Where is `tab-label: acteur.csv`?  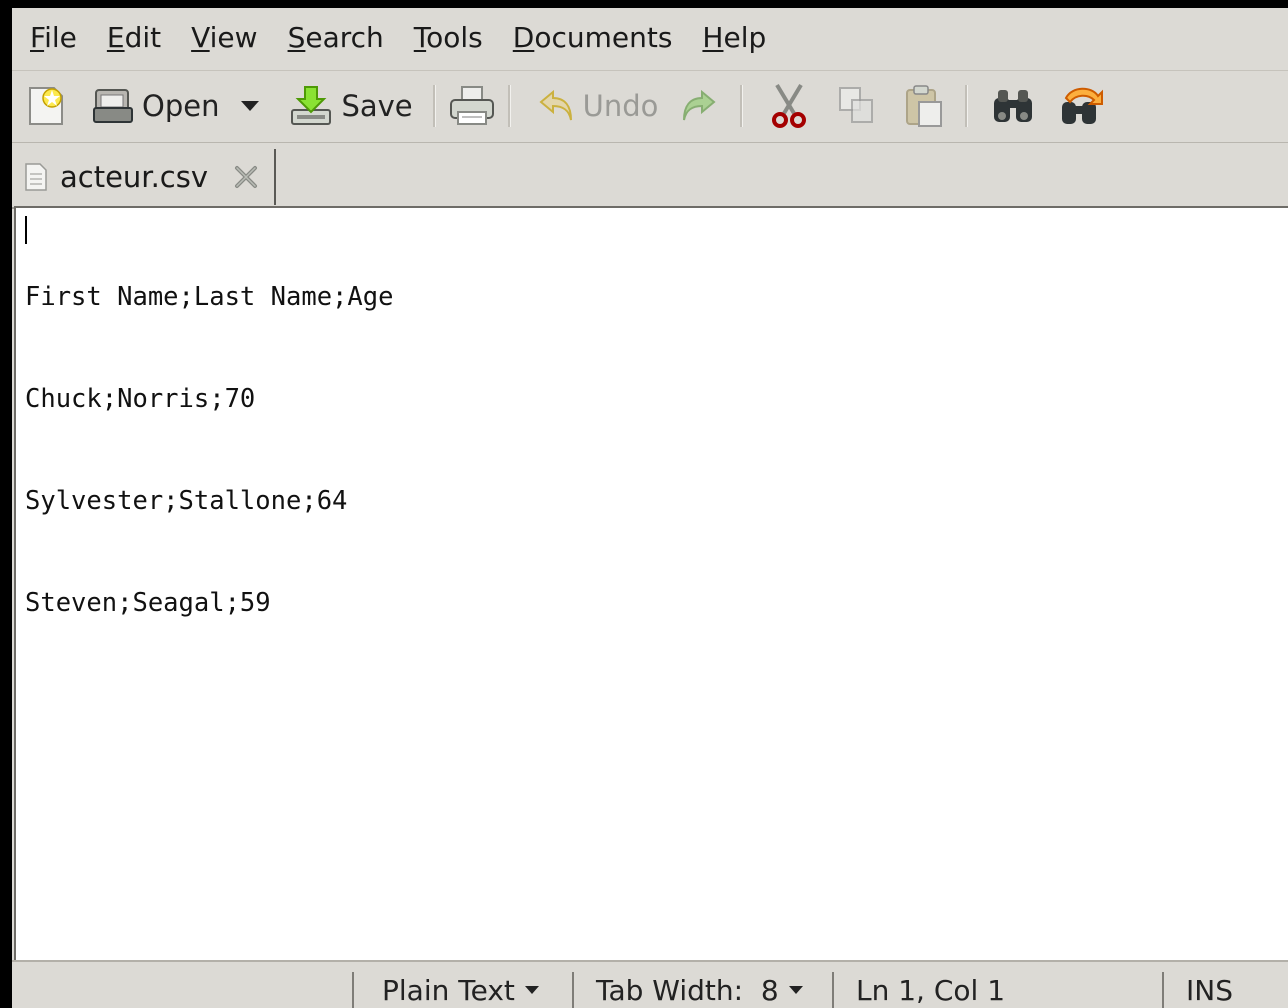 tab-label: acteur.csv is located at coordinates (134, 177).